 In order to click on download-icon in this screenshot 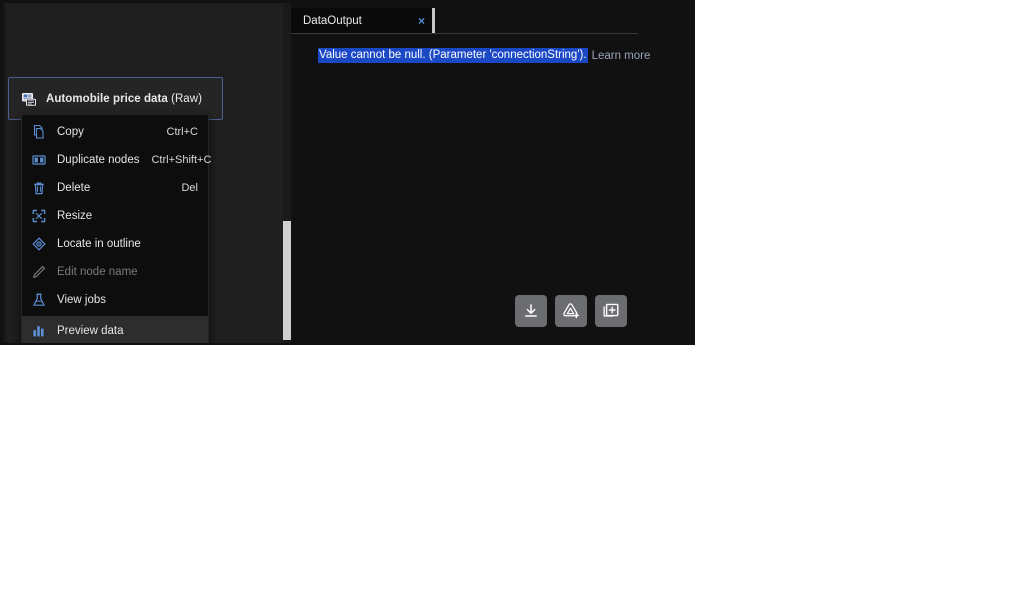, I will do `click(531, 311)`.